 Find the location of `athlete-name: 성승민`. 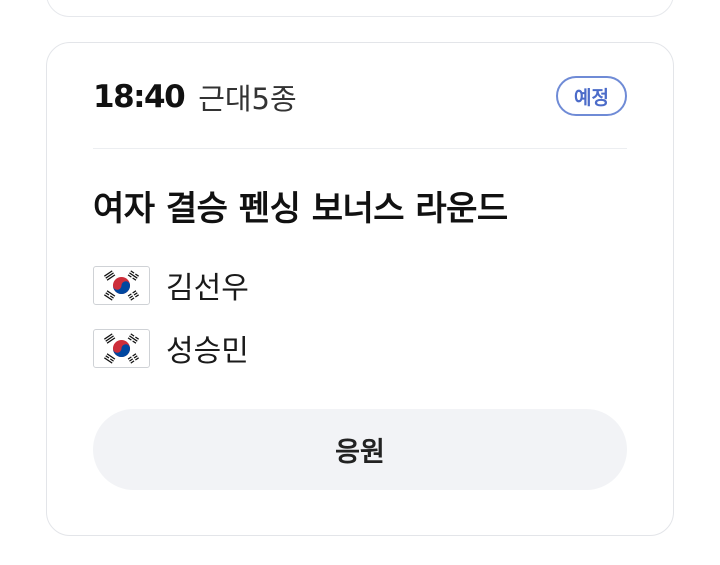

athlete-name: 성승민 is located at coordinates (207, 351).